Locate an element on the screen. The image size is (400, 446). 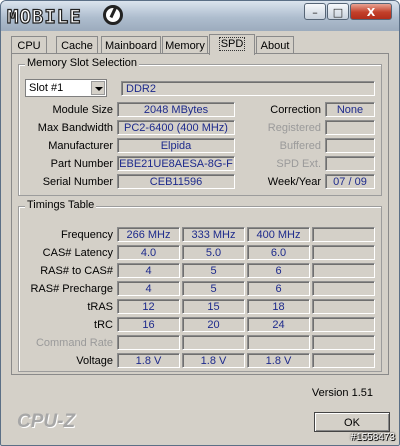
timing-cell: 4.0 is located at coordinates (148, 252).